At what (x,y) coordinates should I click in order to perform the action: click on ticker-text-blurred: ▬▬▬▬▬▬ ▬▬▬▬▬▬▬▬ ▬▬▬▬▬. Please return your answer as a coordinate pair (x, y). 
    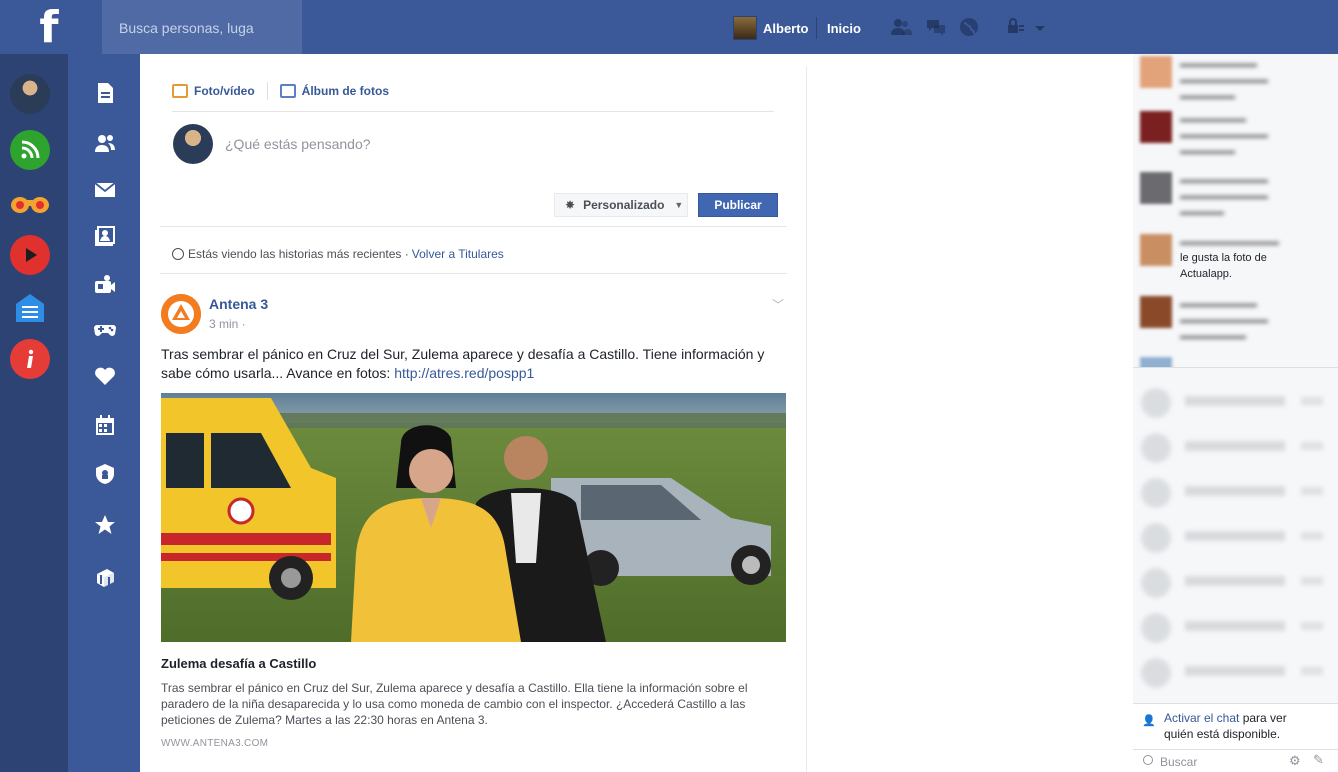
    Looking at the image, I should click on (1224, 135).